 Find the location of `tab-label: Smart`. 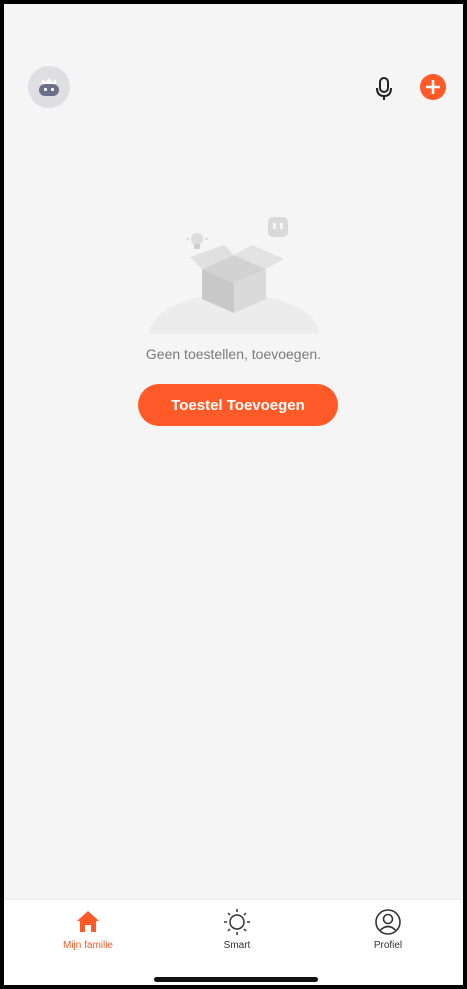

tab-label: Smart is located at coordinates (237, 945).